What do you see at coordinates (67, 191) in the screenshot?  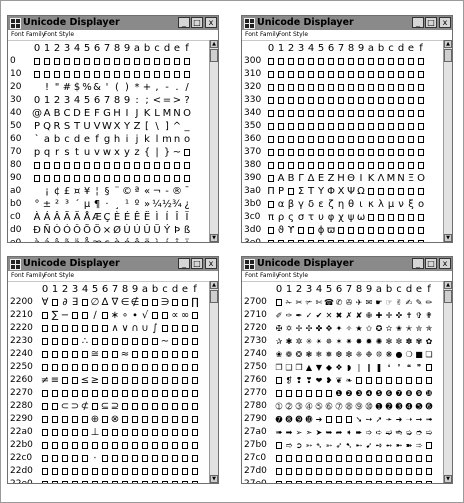 I see `char-cell: £` at bounding box center [67, 191].